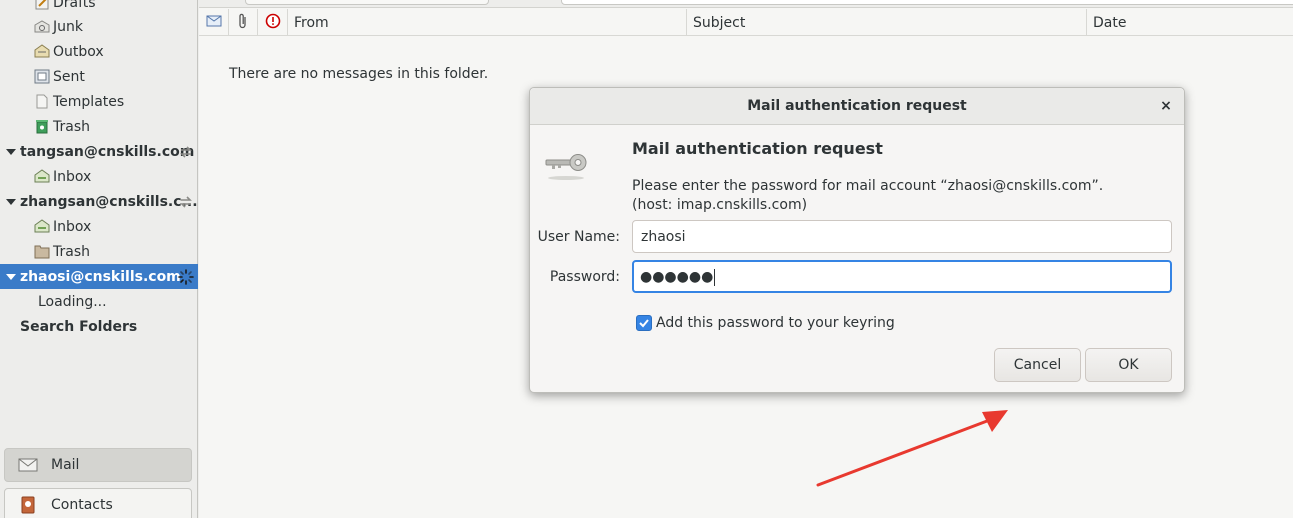 Image resolution: width=1293 pixels, height=518 pixels. I want to click on keyring-checkbox-label: Add this password to your keyring, so click(775, 323).